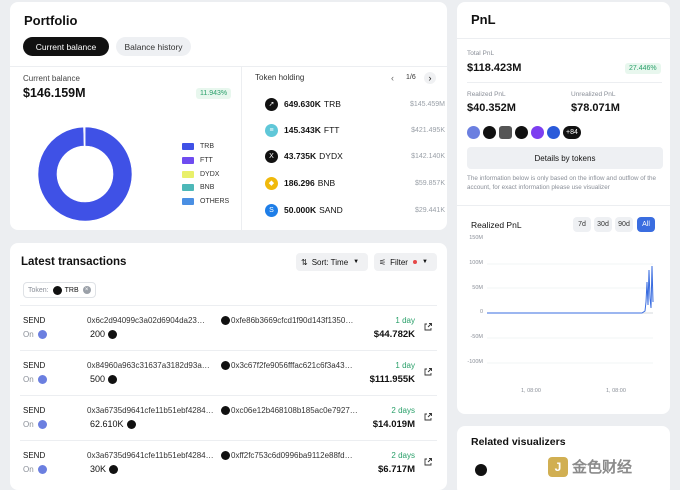  Describe the element at coordinates (302, 104) in the screenshot. I see `token-amount: 649.630K` at that location.